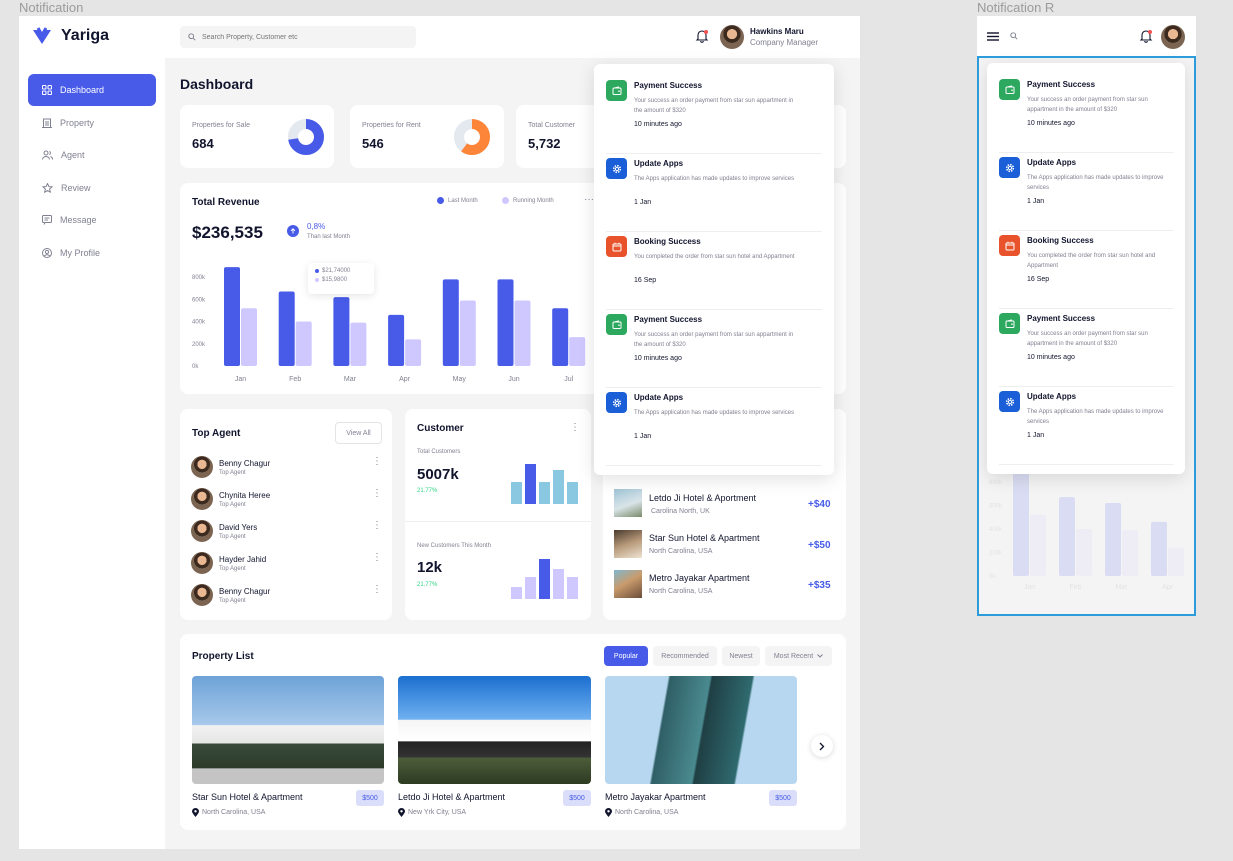  What do you see at coordinates (92, 253) in the screenshot?
I see `sidebar-item-my-profile: My Profile` at bounding box center [92, 253].